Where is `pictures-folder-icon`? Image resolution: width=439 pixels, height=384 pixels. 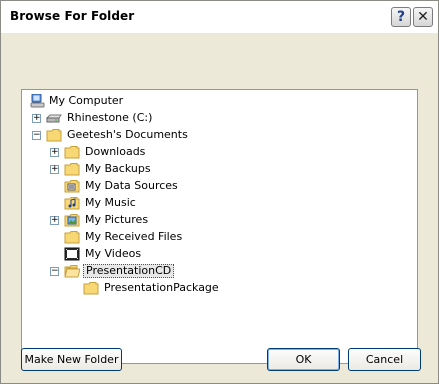 pictures-folder-icon is located at coordinates (72, 220).